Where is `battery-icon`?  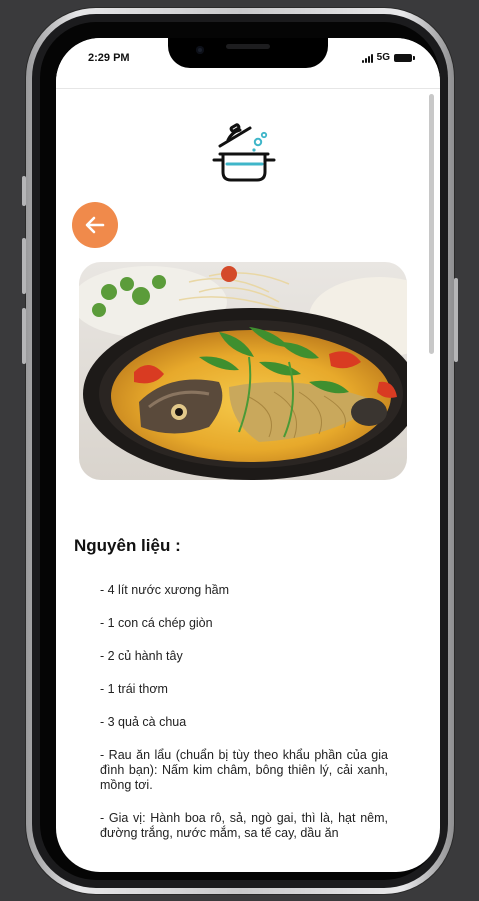 battery-icon is located at coordinates (404, 57).